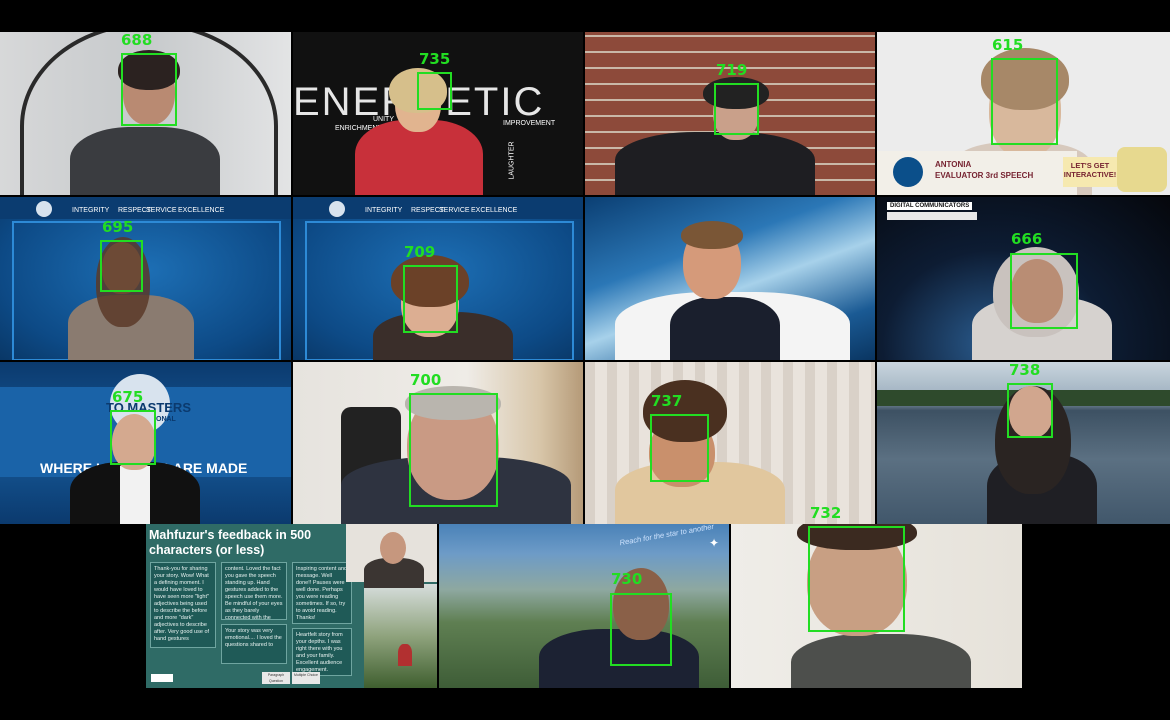 Image resolution: width=1170 pixels, height=720 pixels. I want to click on scenery-photo, so click(400, 636).